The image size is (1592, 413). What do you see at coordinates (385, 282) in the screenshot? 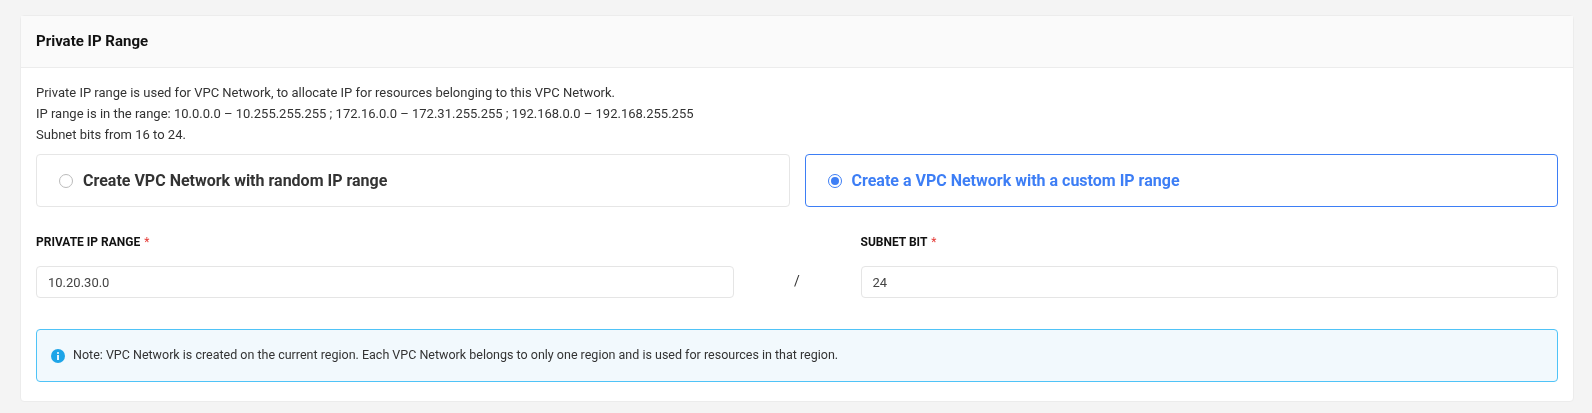
I see `input-field: 10.20.30.0` at bounding box center [385, 282].